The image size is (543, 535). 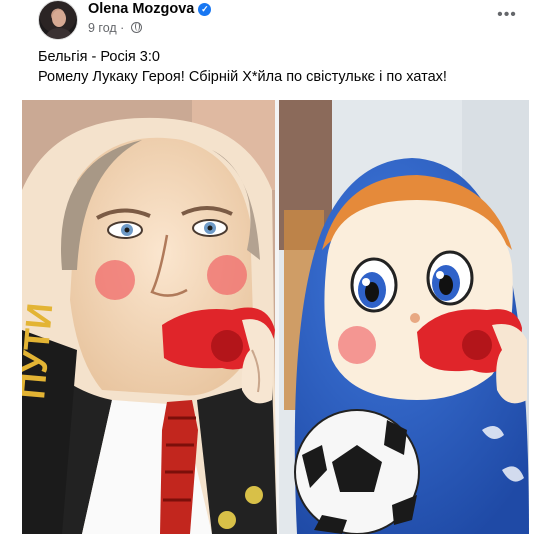 I want to click on more-options-button: •••, so click(x=507, y=16).